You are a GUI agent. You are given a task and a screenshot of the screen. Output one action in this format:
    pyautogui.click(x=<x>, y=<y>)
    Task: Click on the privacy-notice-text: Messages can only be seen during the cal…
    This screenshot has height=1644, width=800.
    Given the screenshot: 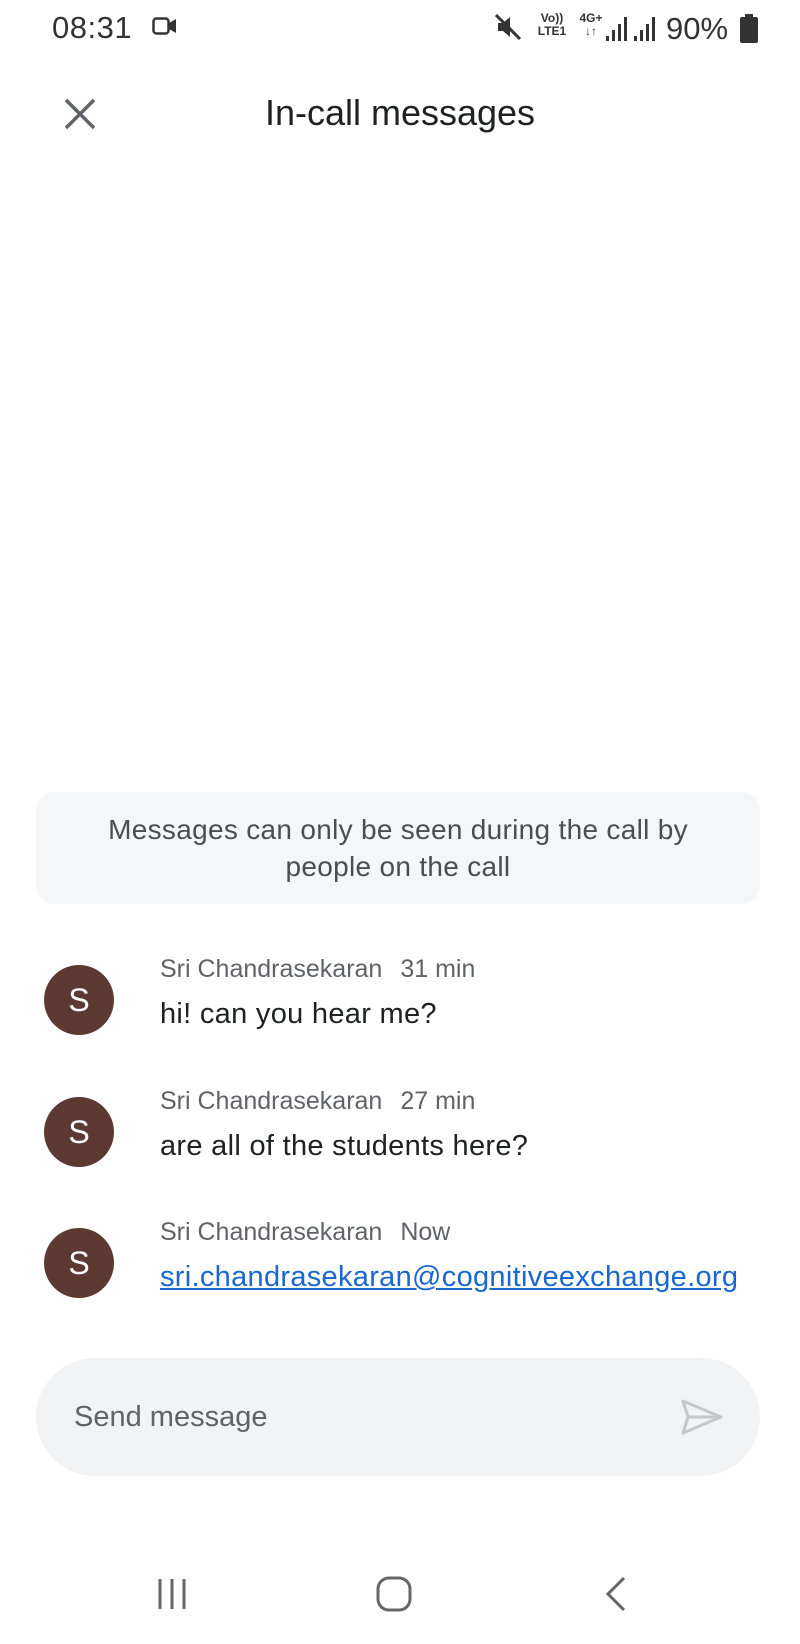 What is the action you would take?
    pyautogui.click(x=398, y=848)
    